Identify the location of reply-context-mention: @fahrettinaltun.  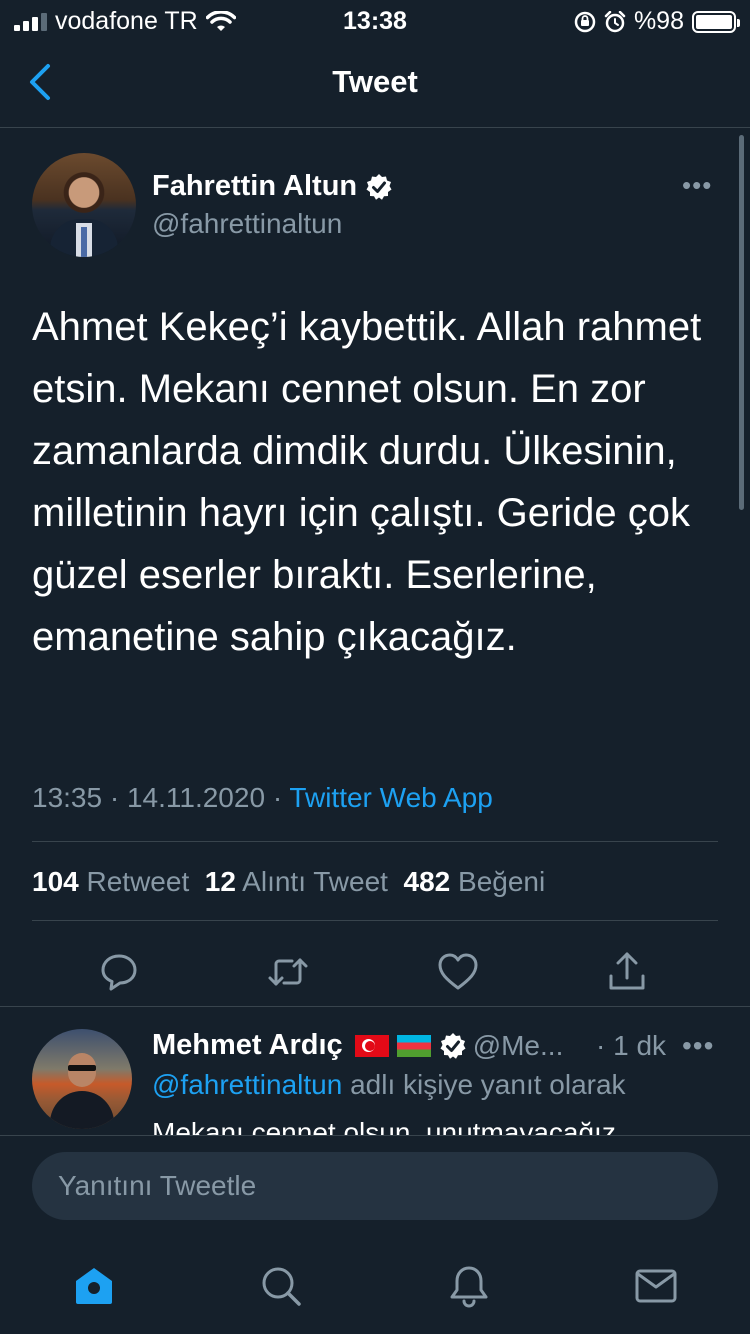
(247, 1084).